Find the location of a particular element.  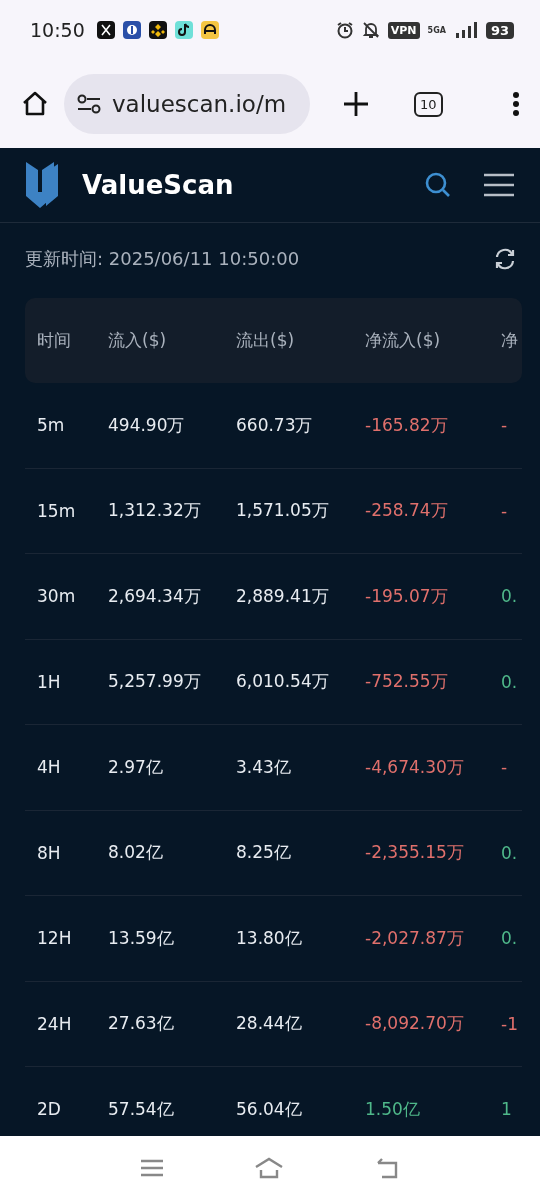

table-cell-text: 494.90万 is located at coordinates (147, 425).